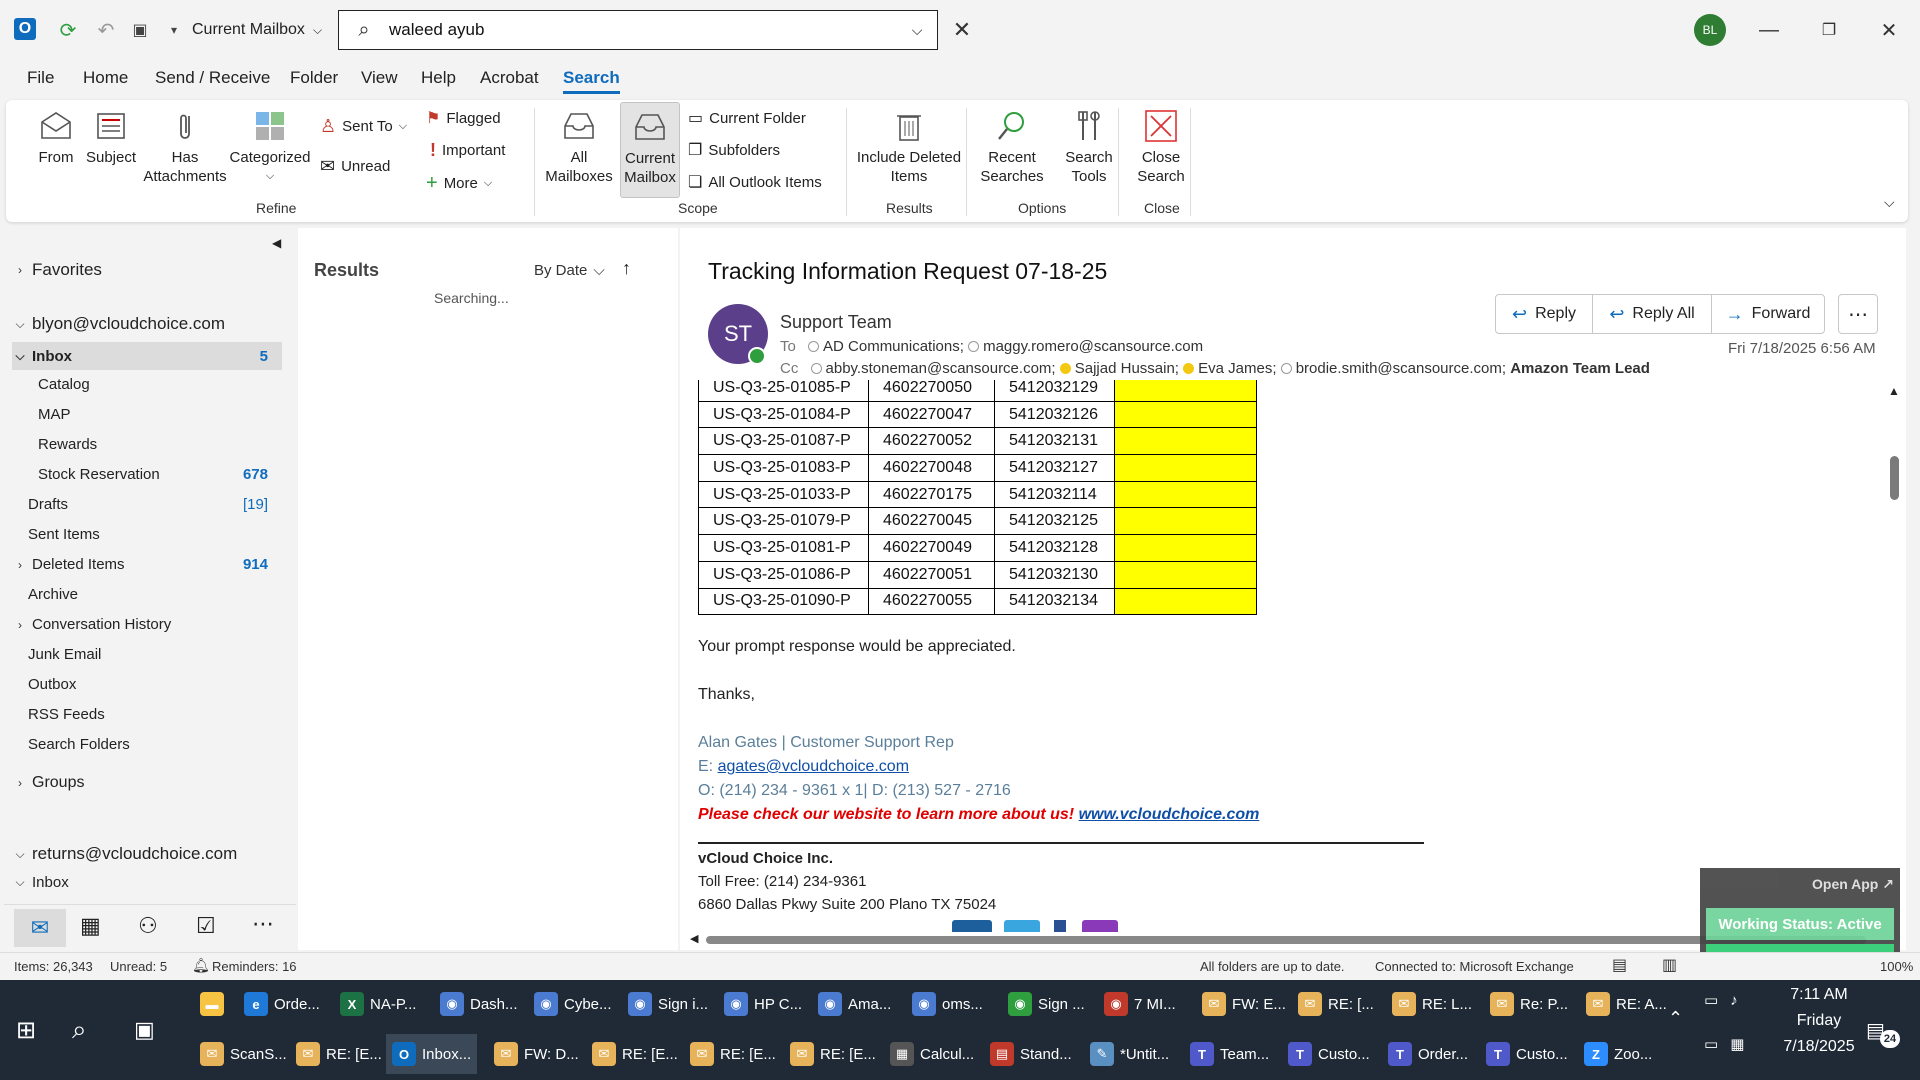 This screenshot has width=1920, height=1080. I want to click on reply-all-button: ↩ Reply All, so click(1652, 314).